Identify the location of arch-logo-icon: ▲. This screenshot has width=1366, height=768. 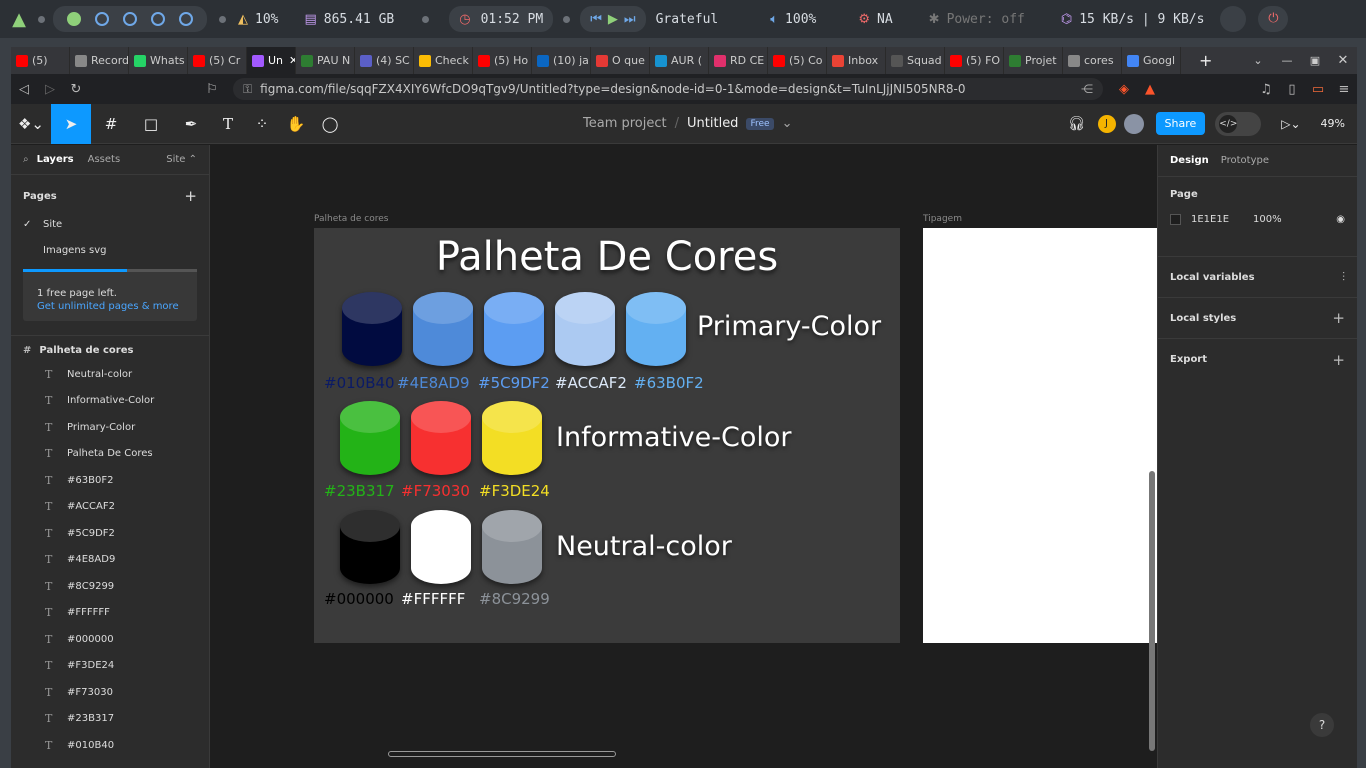
(19, 19).